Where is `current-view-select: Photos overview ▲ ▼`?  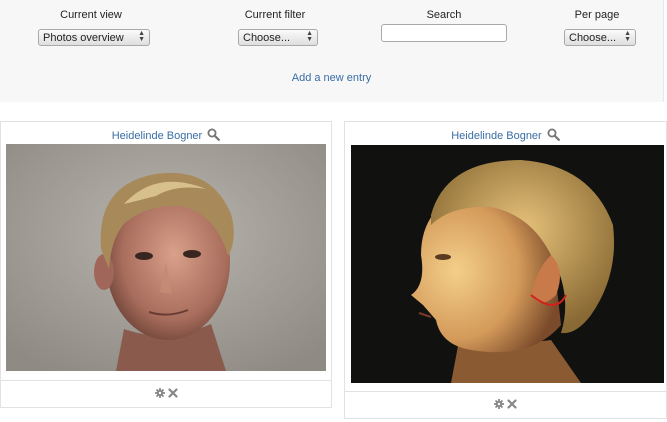
current-view-select: Photos overview ▲ ▼ is located at coordinates (94, 37).